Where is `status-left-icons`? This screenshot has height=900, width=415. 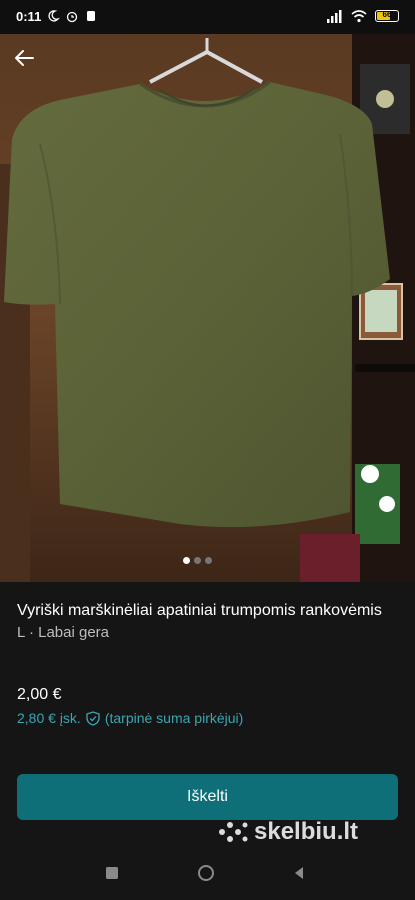 status-left-icons is located at coordinates (72, 16).